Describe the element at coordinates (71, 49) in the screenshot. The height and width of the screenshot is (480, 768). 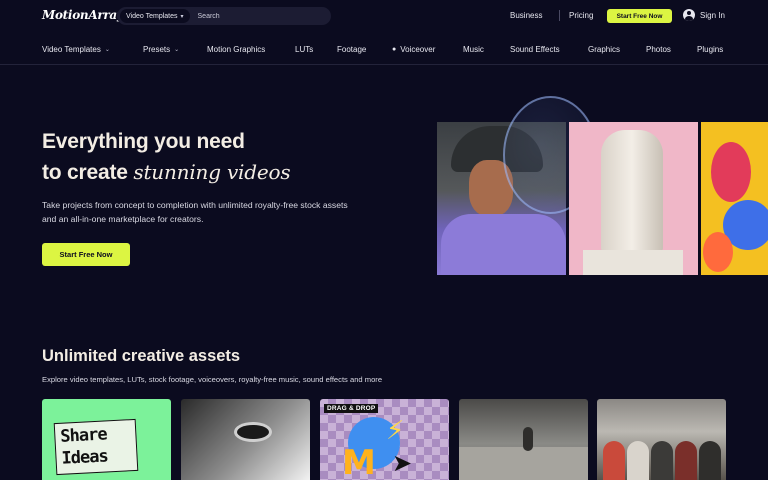
I see `nav-label: Video Templates` at that location.